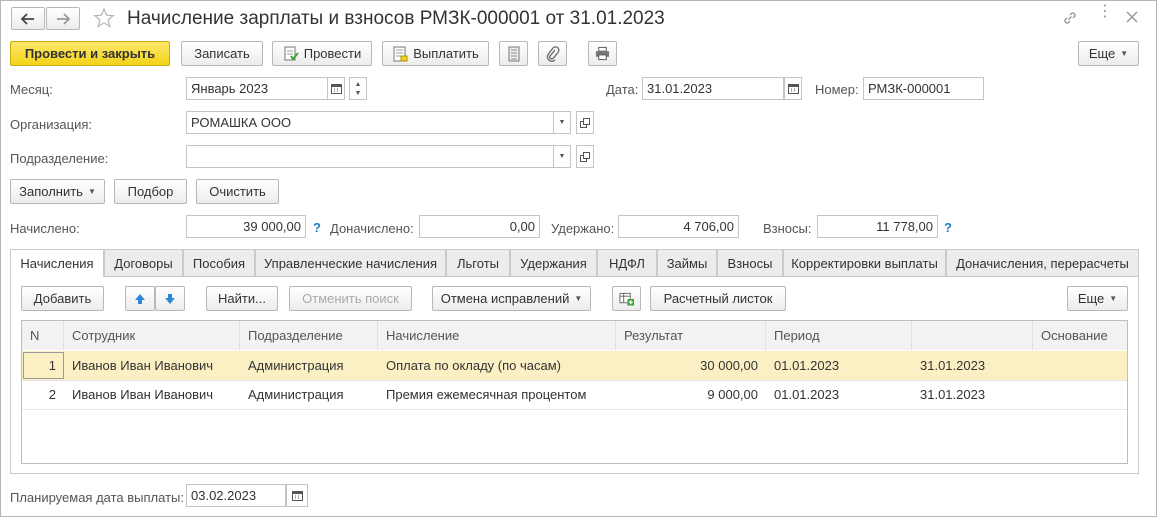  I want to click on organization-label: Организация:, so click(51, 124).